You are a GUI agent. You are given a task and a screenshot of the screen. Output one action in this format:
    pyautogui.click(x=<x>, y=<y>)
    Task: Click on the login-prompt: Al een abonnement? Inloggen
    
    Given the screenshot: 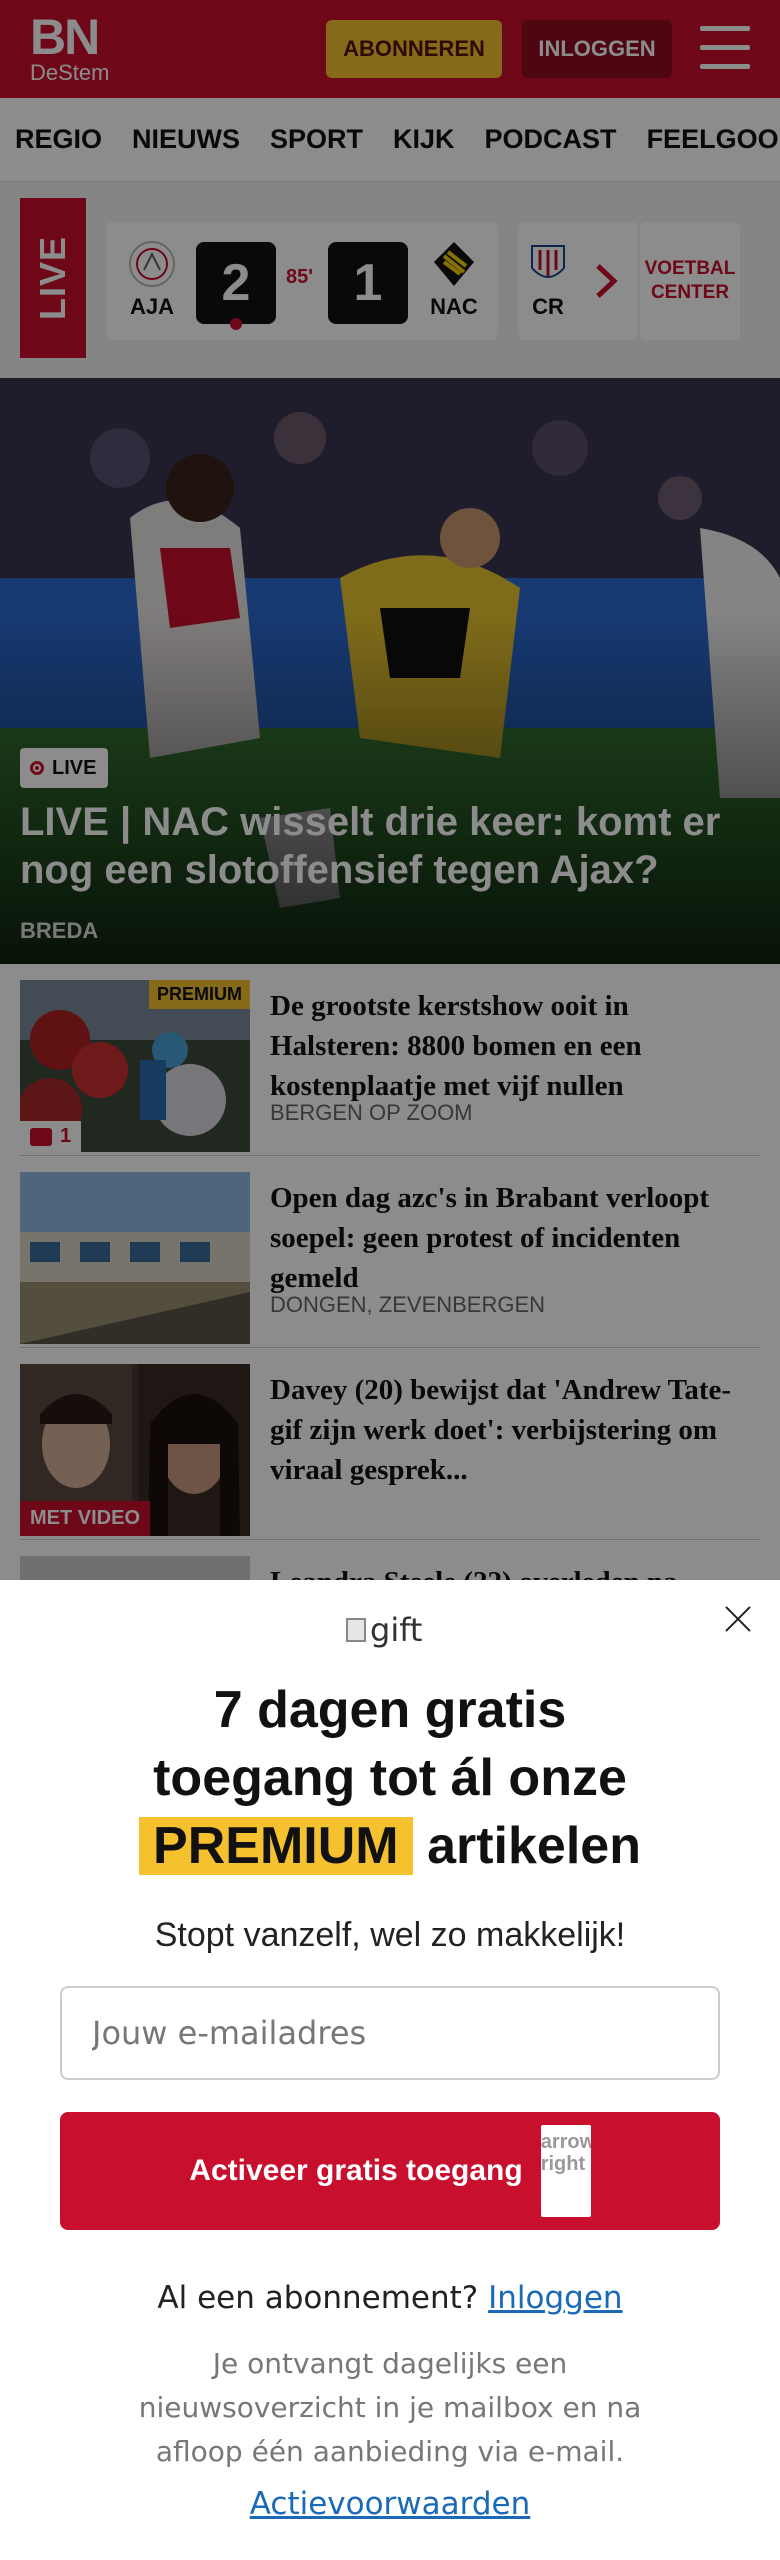 What is the action you would take?
    pyautogui.click(x=390, y=2298)
    